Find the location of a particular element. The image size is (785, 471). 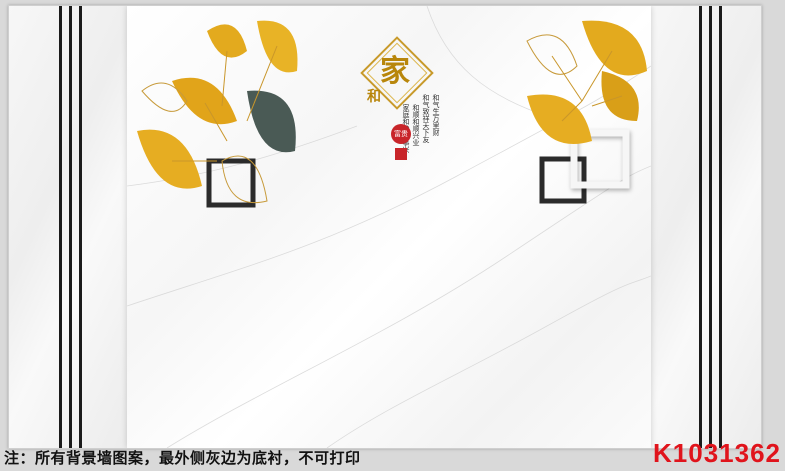

ginkgo-leaf-outline is located at coordinates (552, 54).